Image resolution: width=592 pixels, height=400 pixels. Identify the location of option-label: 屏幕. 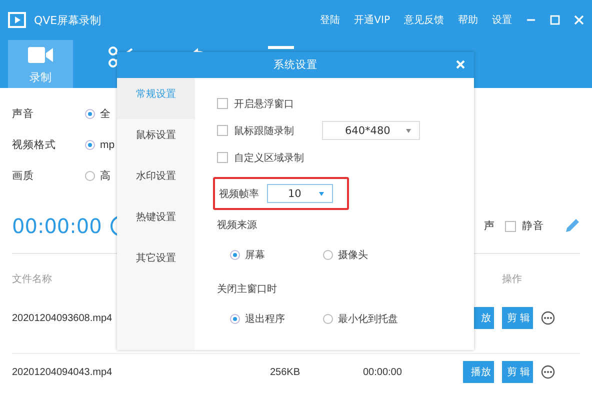
(255, 255).